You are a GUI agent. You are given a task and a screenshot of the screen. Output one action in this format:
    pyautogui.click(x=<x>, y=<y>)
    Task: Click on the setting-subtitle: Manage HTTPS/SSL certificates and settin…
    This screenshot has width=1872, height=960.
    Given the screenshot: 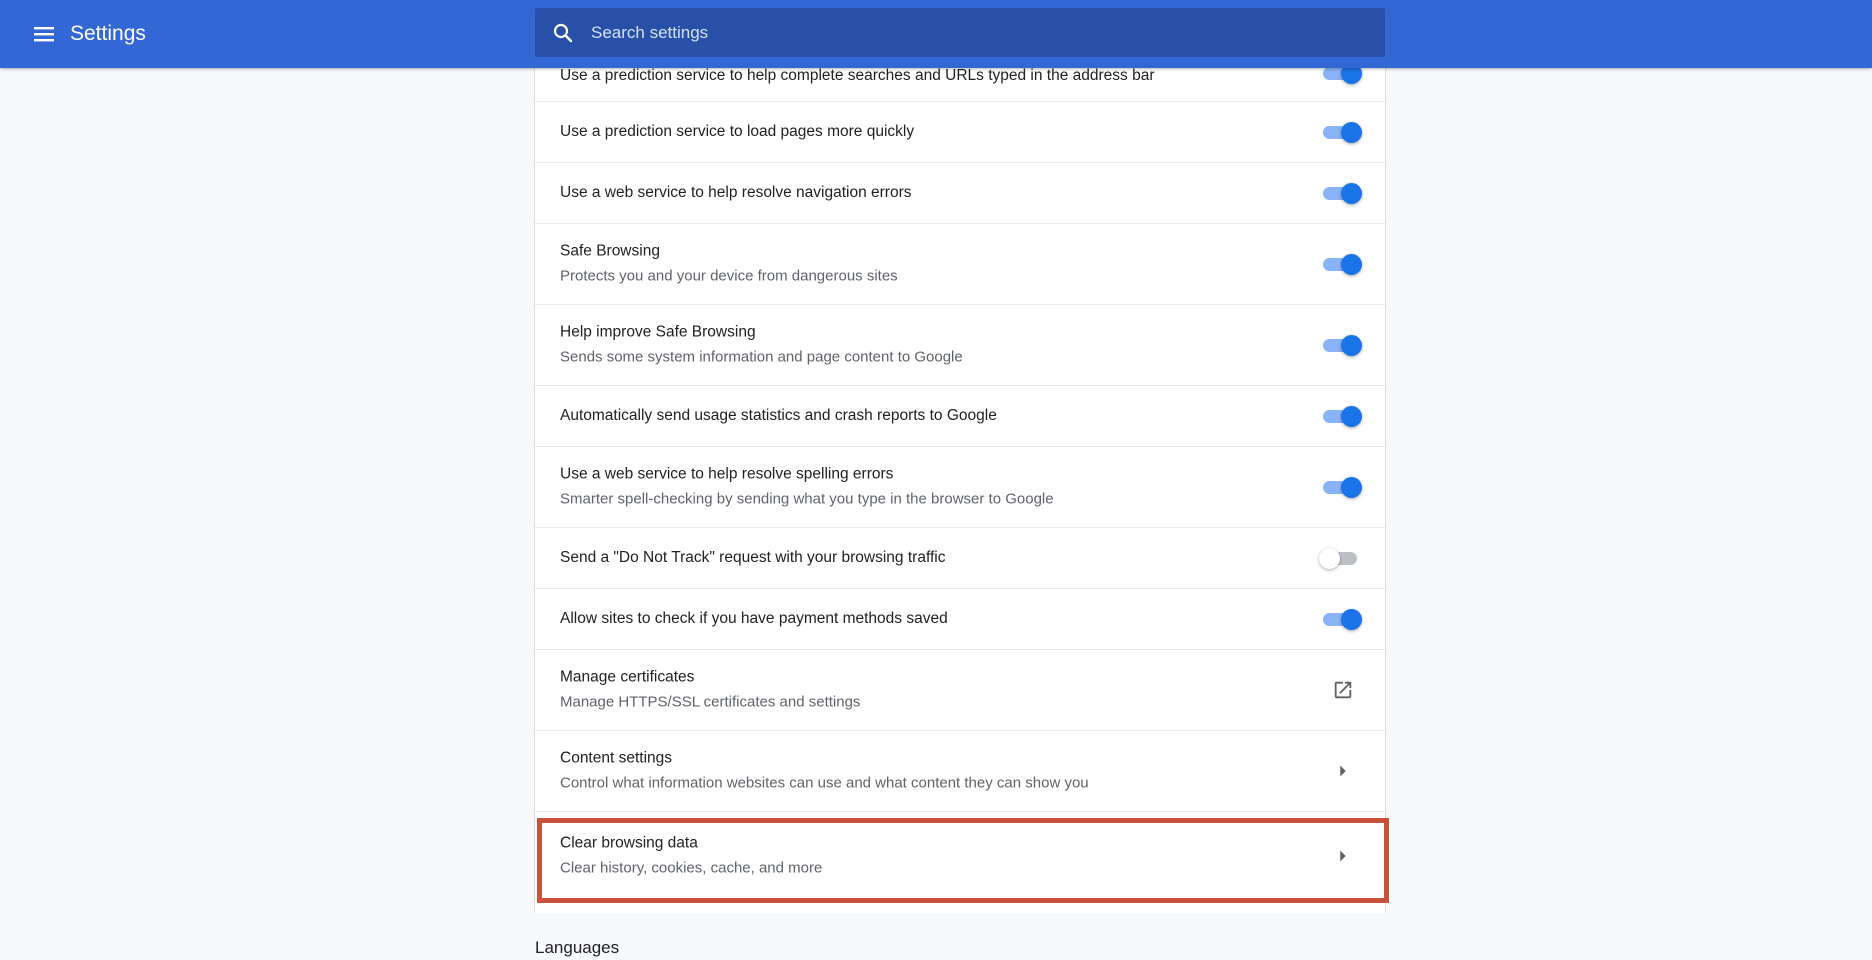 What is the action you would take?
    pyautogui.click(x=710, y=702)
    